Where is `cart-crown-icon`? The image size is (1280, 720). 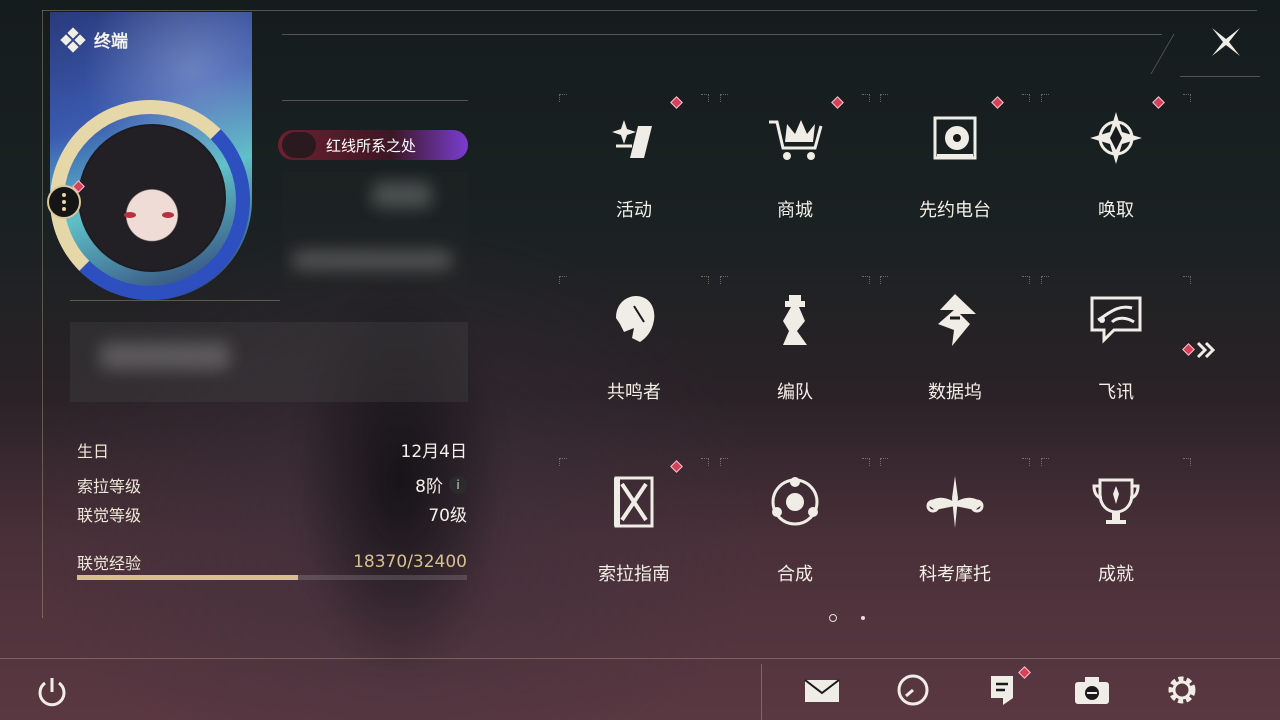 cart-crown-icon is located at coordinates (795, 138).